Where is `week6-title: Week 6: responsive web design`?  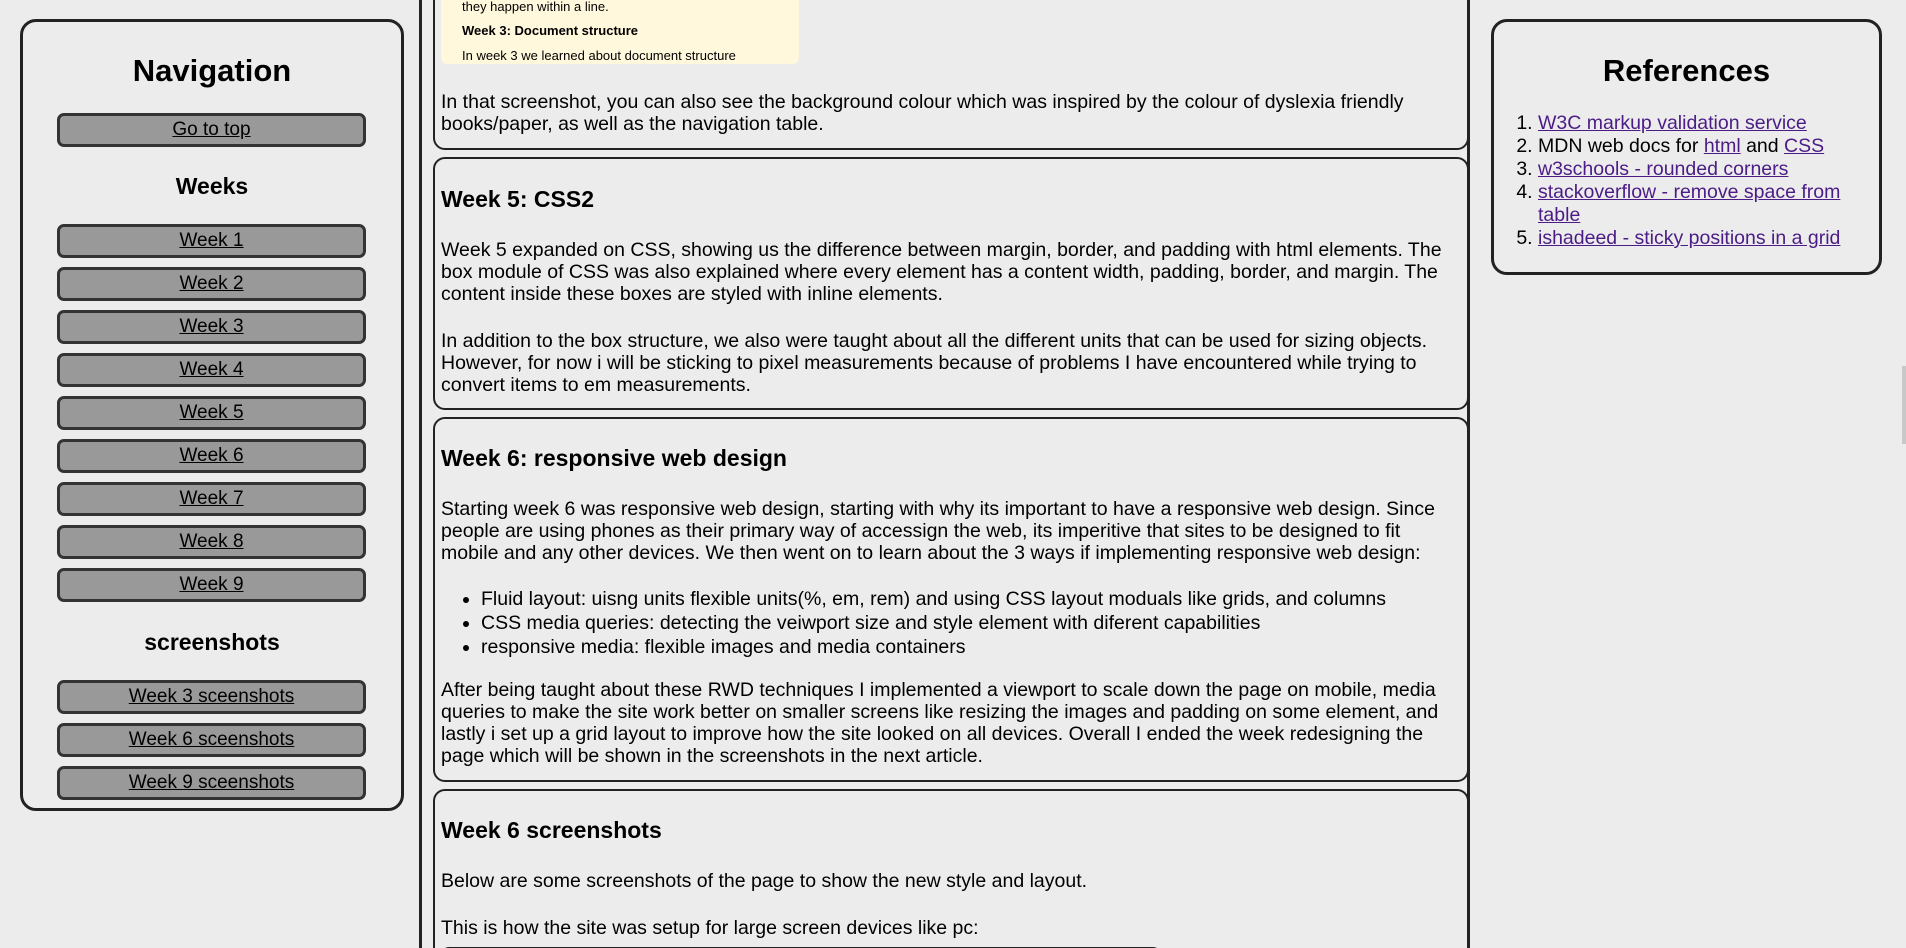 week6-title: Week 6: responsive web design is located at coordinates (614, 458).